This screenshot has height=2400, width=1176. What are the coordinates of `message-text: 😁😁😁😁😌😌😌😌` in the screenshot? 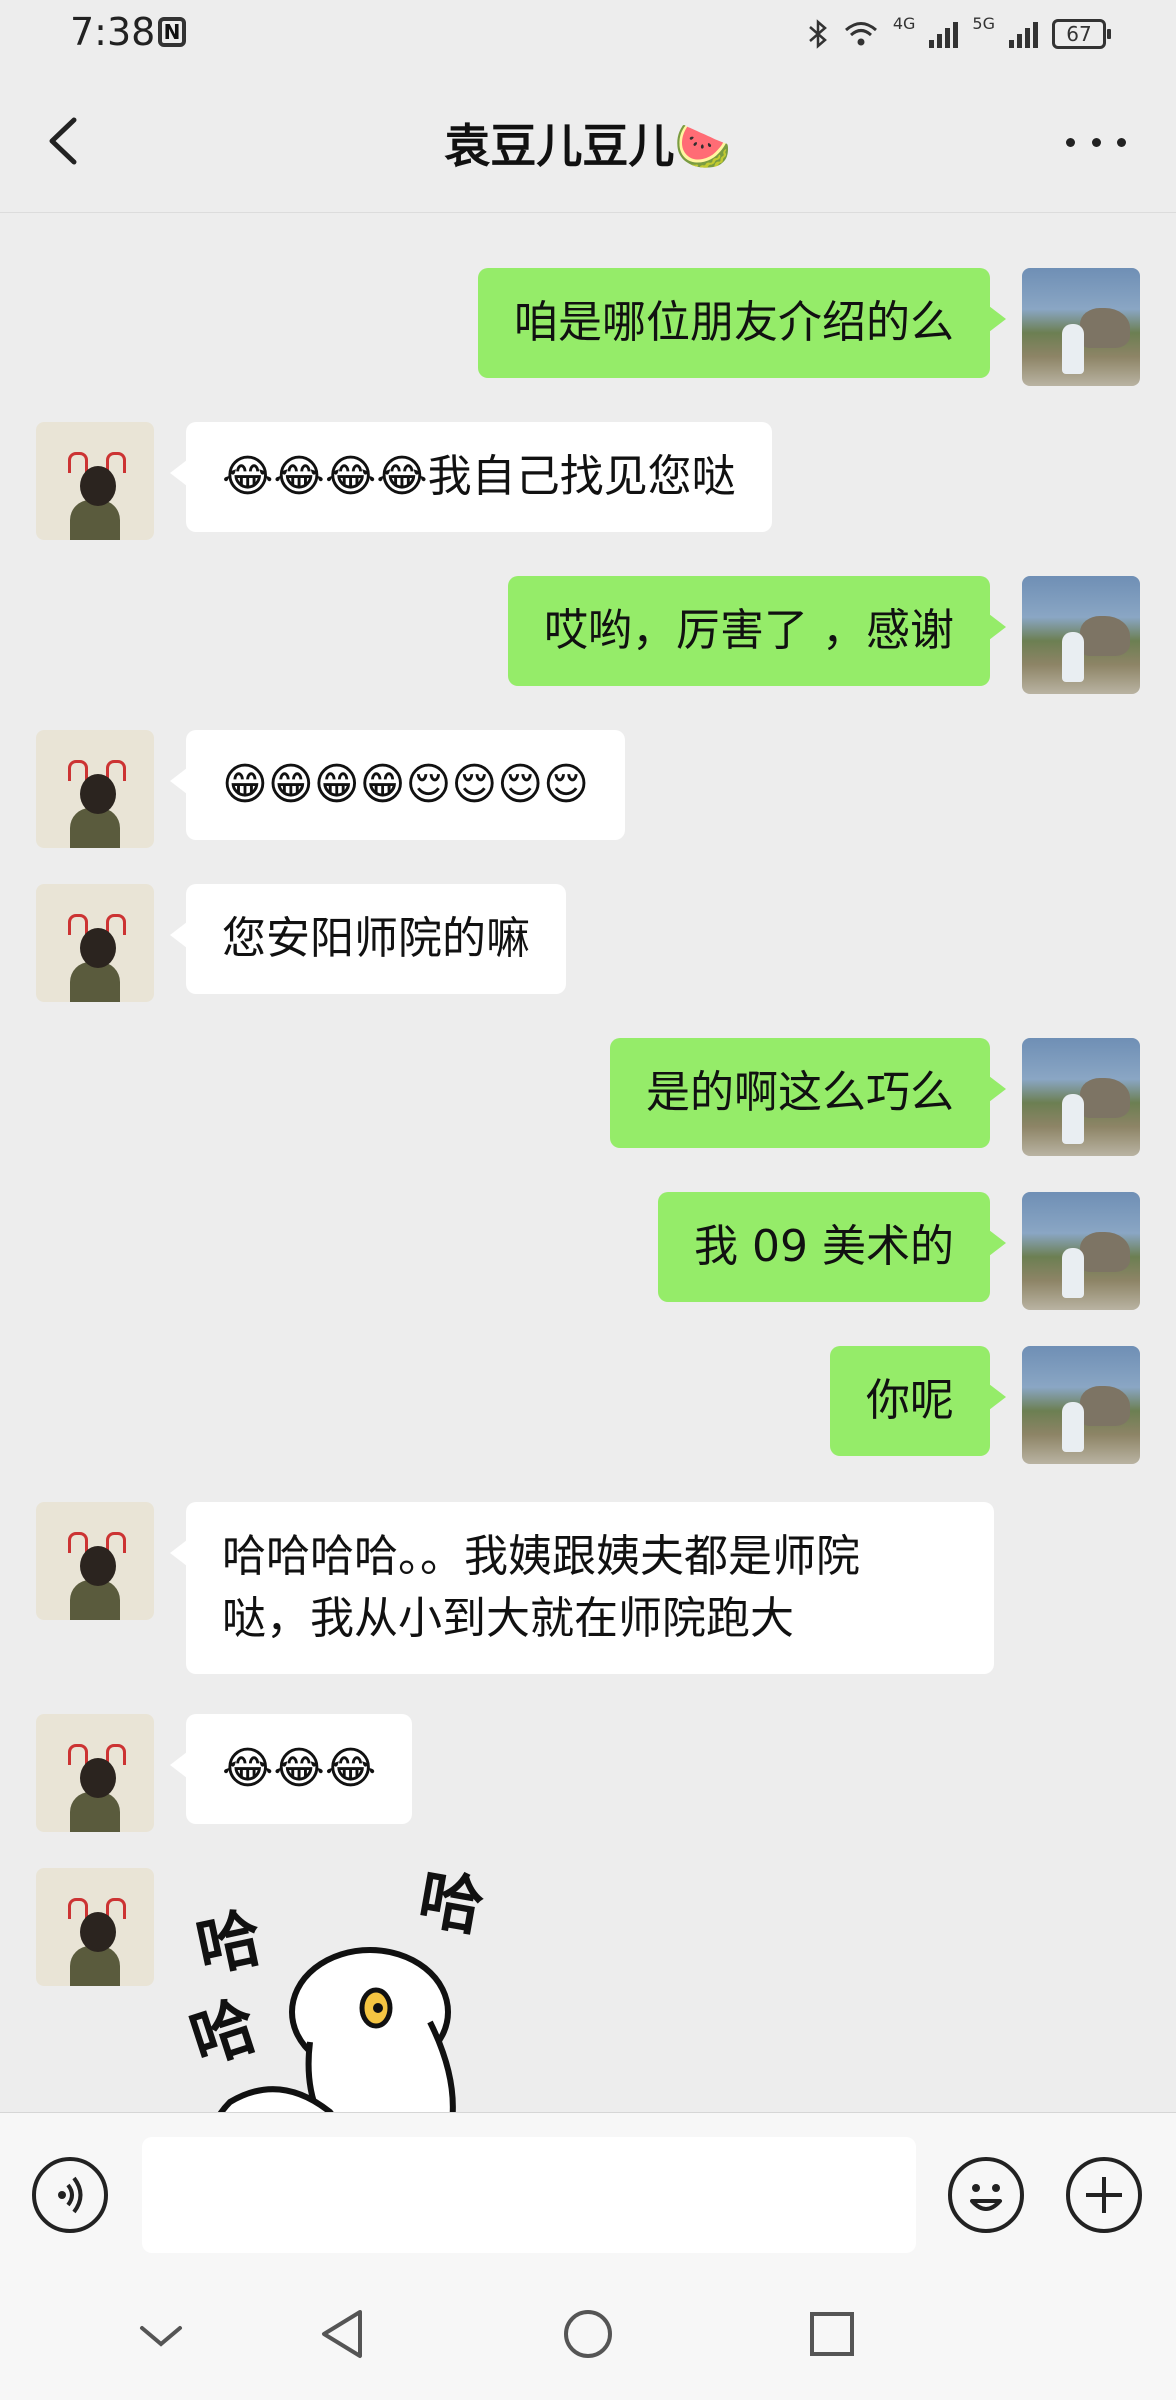 It's located at (405, 784).